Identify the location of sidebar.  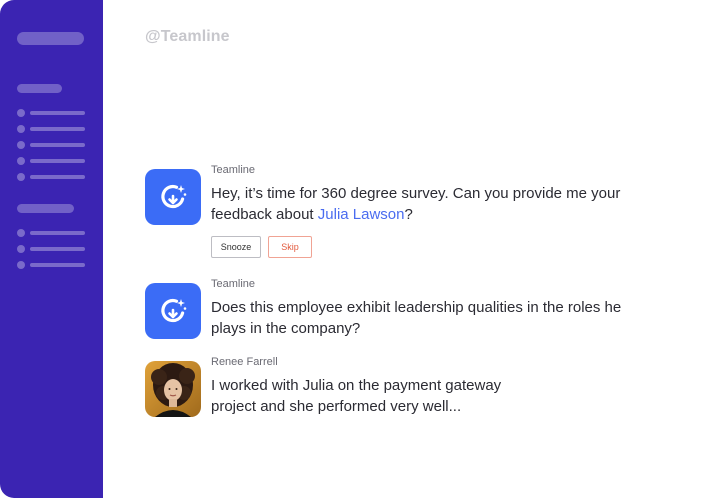
(51, 249).